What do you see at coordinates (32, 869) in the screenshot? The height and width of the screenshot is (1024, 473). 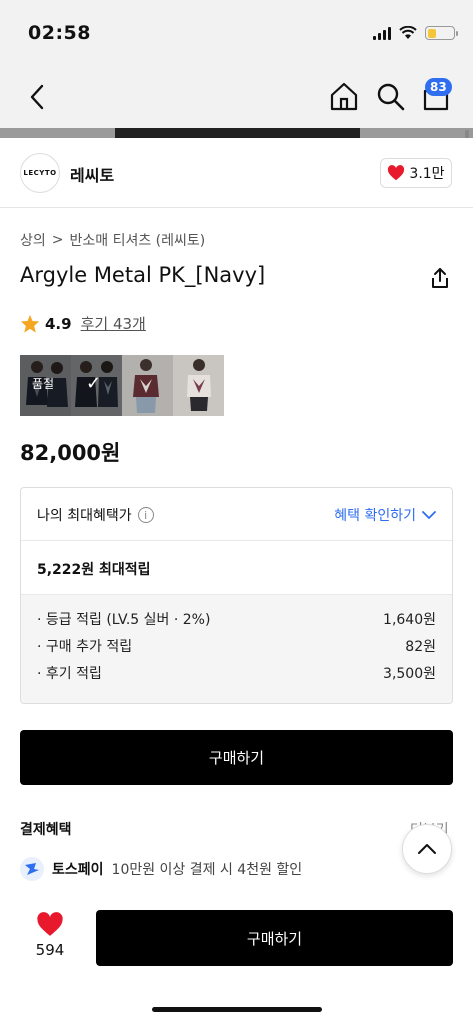 I see `toss-pay-icon` at bounding box center [32, 869].